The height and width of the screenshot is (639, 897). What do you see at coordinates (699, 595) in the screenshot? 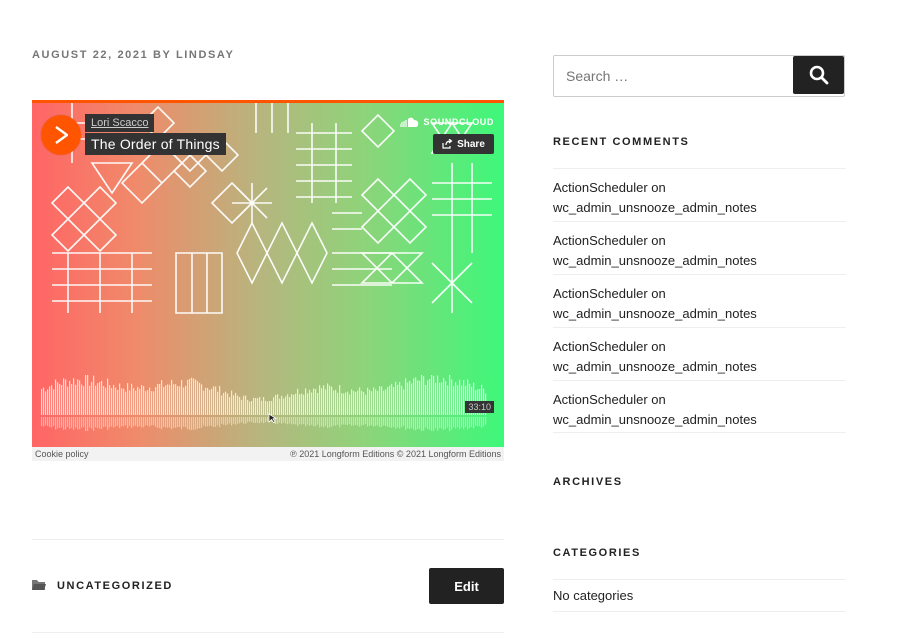
I see `category-item: No categories` at bounding box center [699, 595].